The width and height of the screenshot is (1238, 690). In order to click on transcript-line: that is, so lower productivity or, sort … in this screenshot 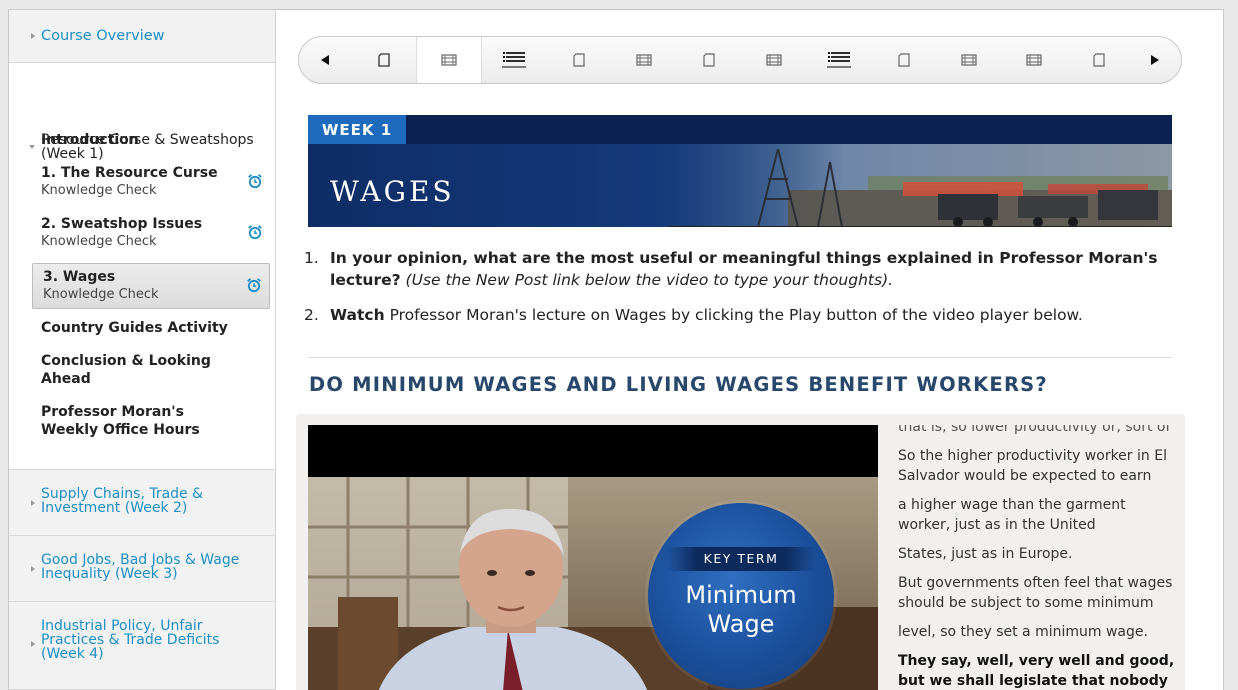, I will do `click(1034, 430)`.